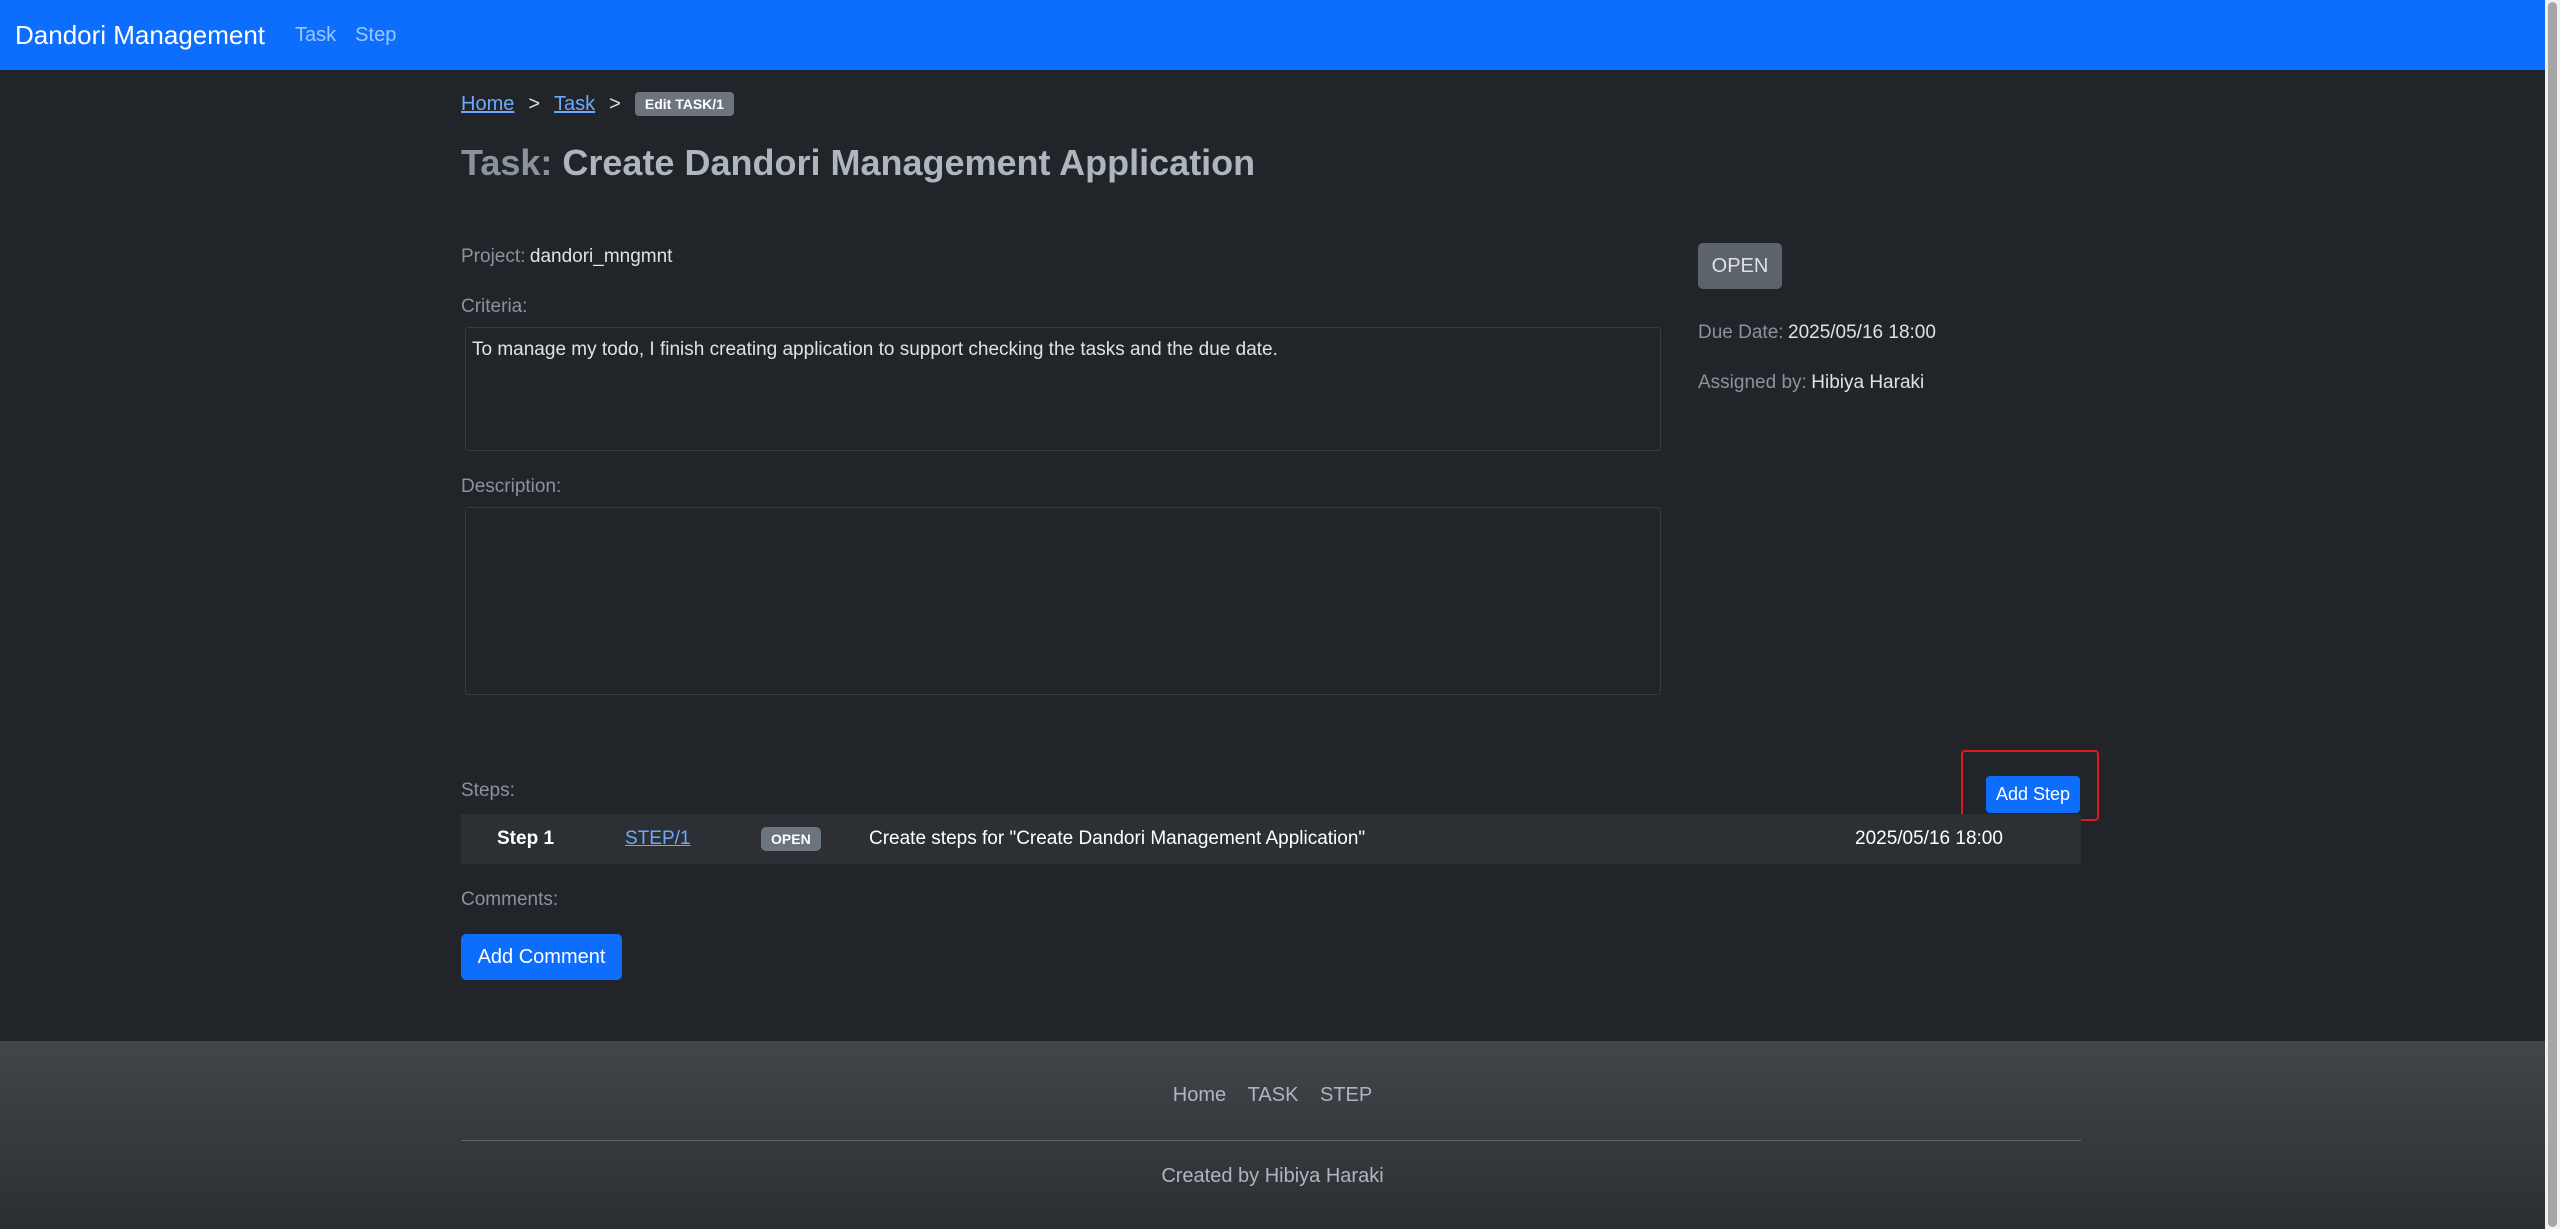 The height and width of the screenshot is (1229, 2560). I want to click on criteria-label: Criteria:, so click(494, 306).